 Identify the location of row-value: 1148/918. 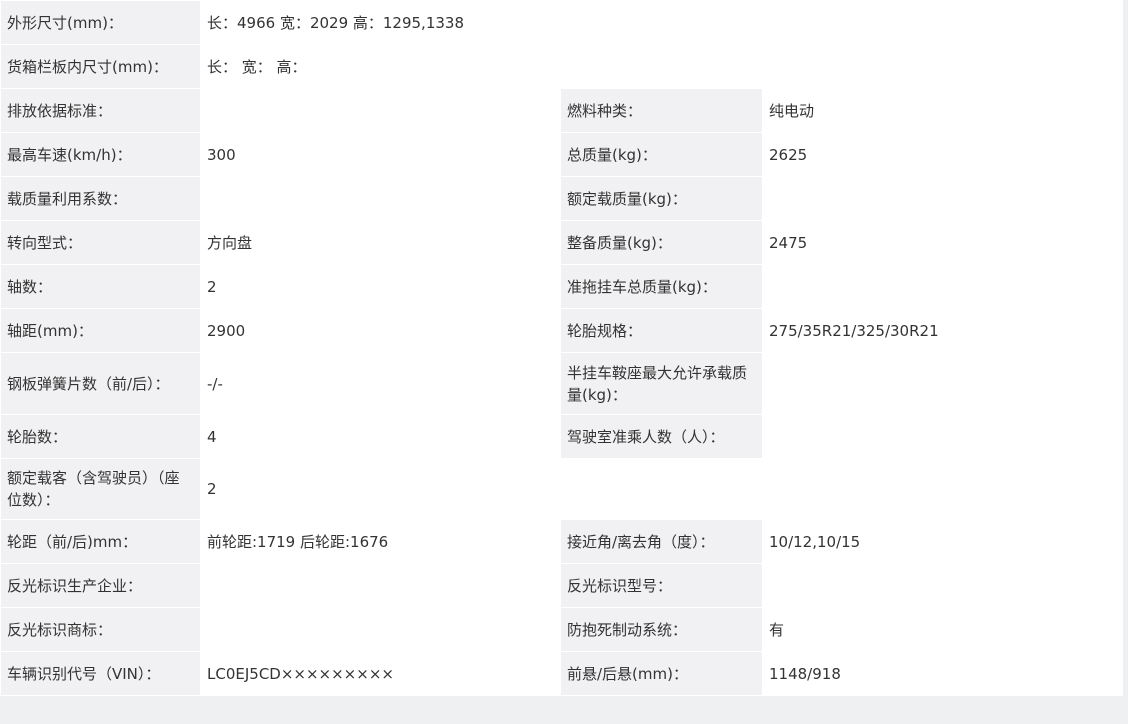
(942, 673).